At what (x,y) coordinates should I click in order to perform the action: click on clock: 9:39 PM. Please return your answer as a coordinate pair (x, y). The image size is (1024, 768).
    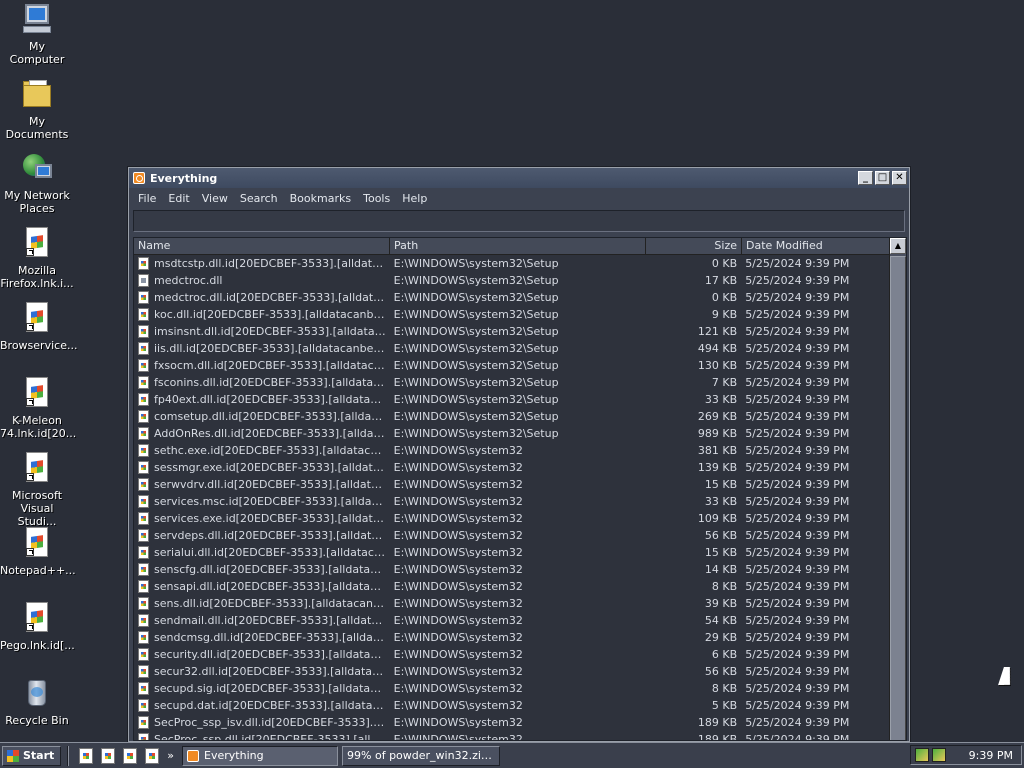
    Looking at the image, I should click on (991, 755).